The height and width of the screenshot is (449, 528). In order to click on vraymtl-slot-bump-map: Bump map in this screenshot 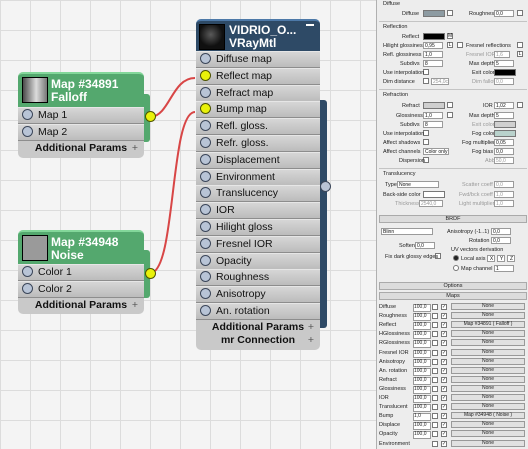, I will do `click(258, 110)`.